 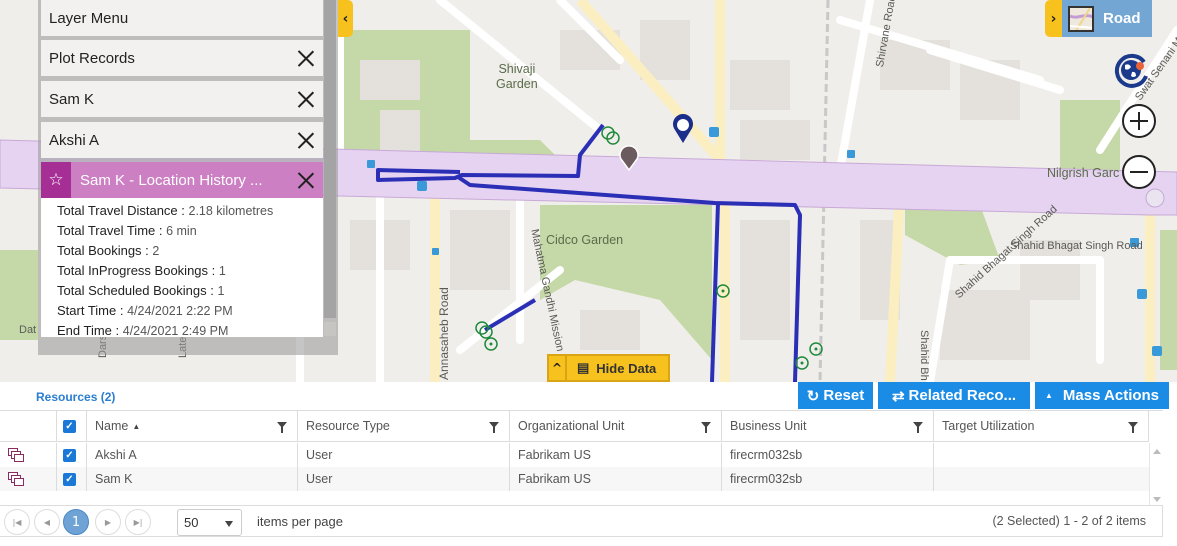 I want to click on detail-travel-time: Total Travel Time : 6 min, so click(x=190, y=231).